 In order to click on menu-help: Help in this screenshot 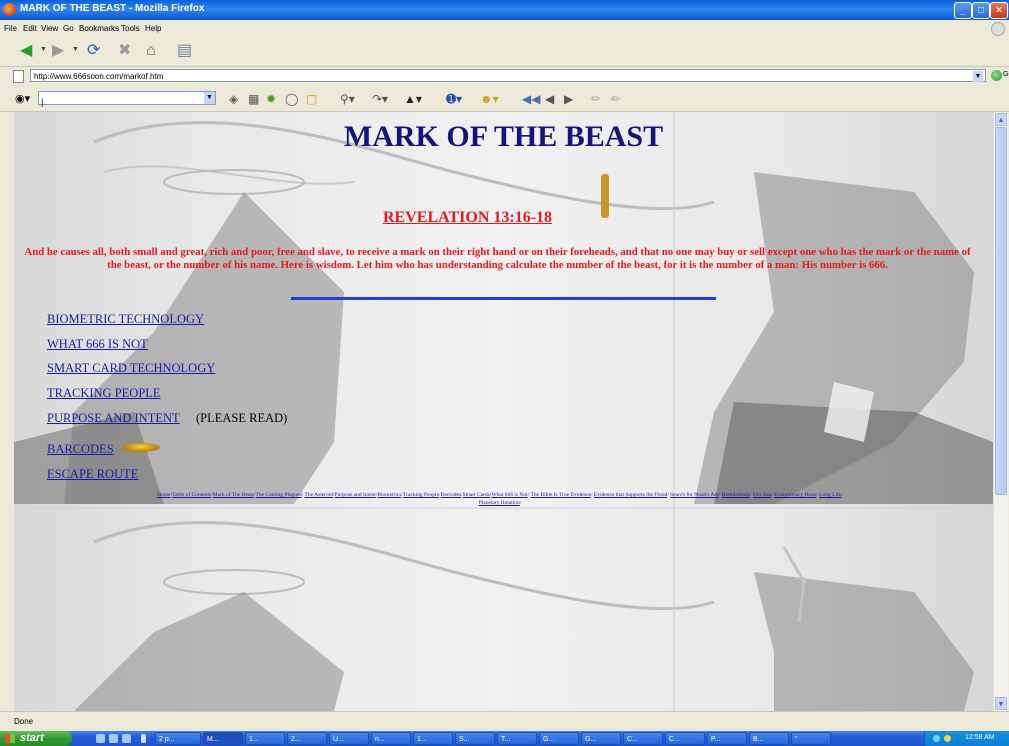, I will do `click(153, 28)`.